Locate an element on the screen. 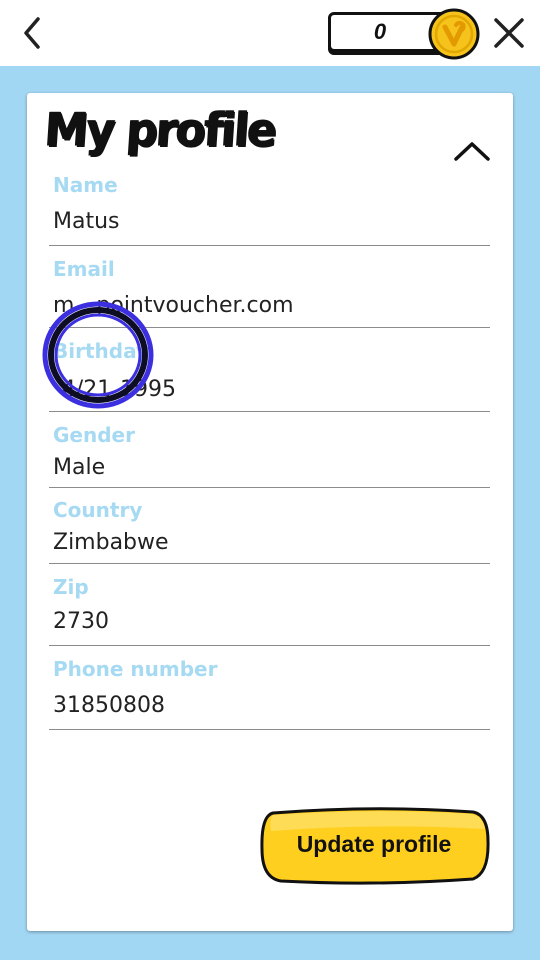 The width and height of the screenshot is (540, 960). close-icon is located at coordinates (509, 33).